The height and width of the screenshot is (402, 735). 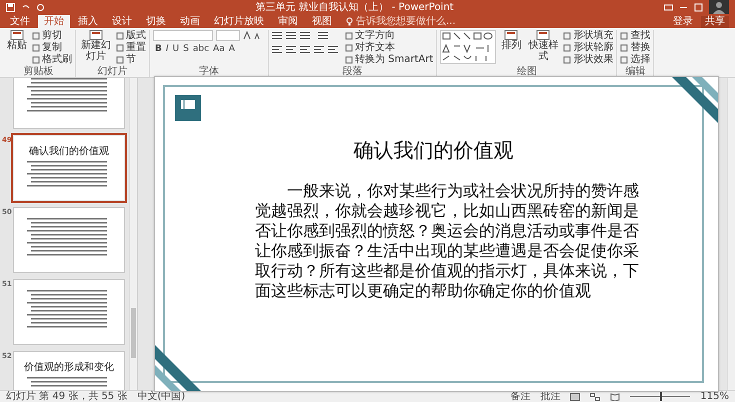 What do you see at coordinates (434, 151) in the screenshot?
I see `slide-title: 确认我们的价值观` at bounding box center [434, 151].